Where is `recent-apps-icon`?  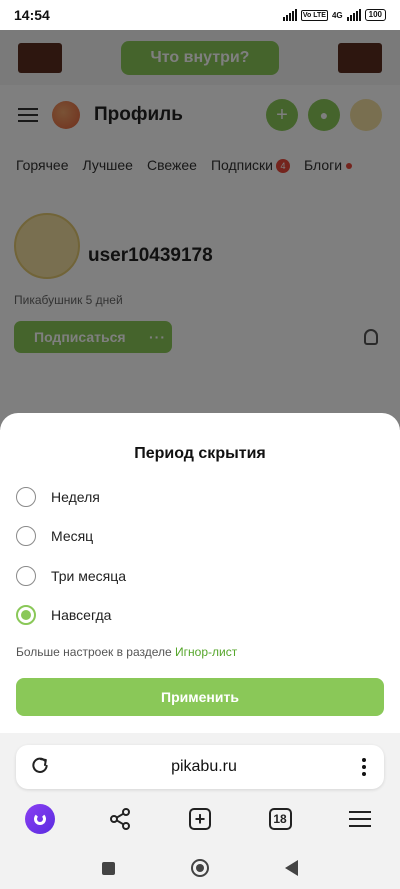 recent-apps-icon is located at coordinates (108, 868).